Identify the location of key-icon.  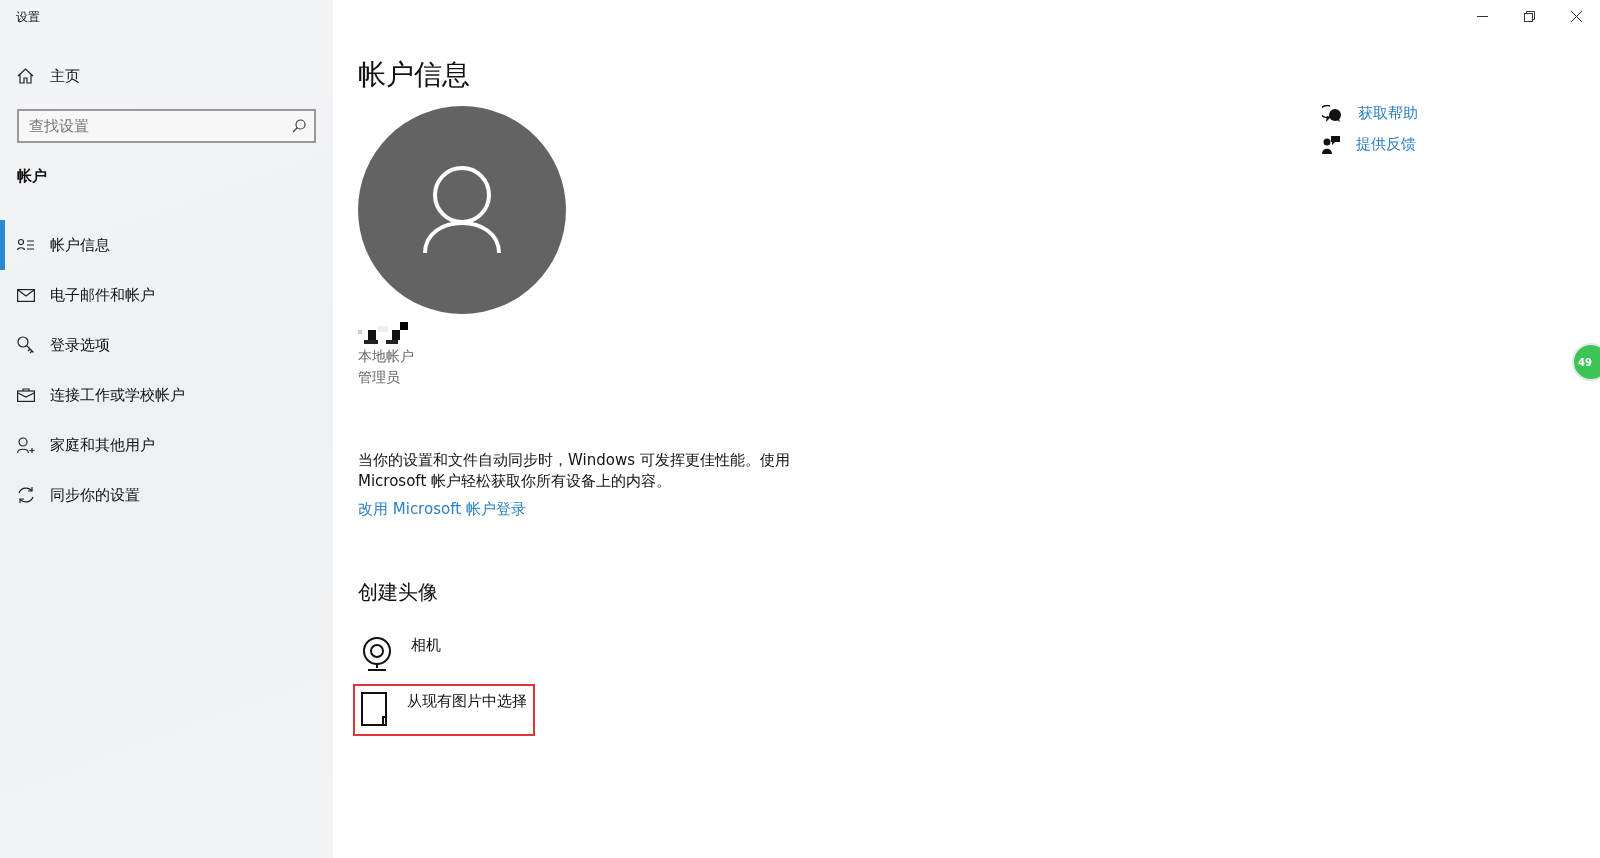
(26, 345).